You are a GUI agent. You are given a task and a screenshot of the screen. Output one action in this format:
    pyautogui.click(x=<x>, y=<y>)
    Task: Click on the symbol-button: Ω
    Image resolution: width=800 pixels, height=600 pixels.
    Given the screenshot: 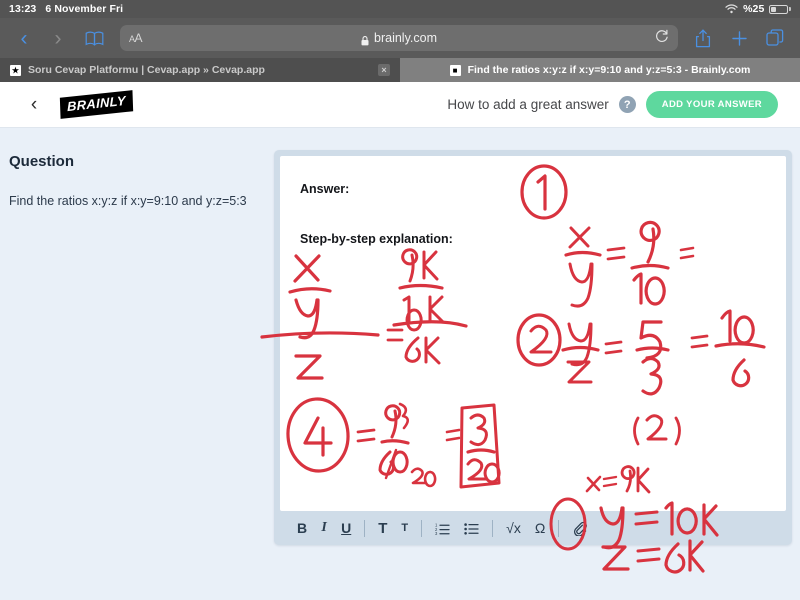 What is the action you would take?
    pyautogui.click(x=540, y=528)
    